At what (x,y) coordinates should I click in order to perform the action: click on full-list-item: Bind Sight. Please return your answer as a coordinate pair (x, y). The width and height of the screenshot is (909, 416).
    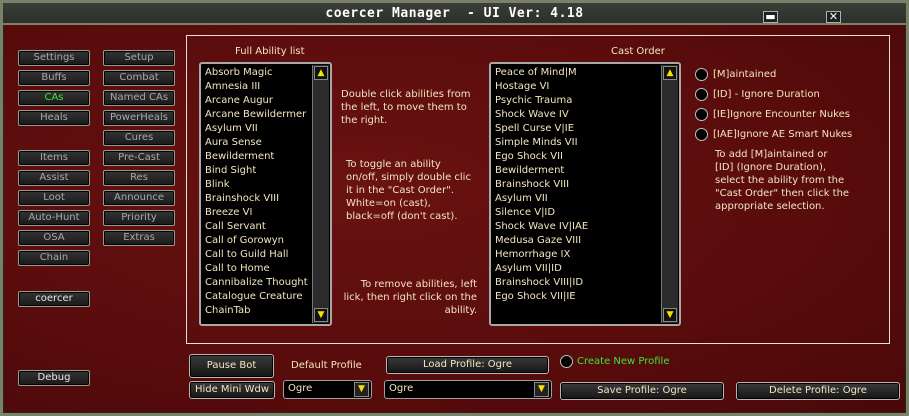
    Looking at the image, I should click on (256, 171).